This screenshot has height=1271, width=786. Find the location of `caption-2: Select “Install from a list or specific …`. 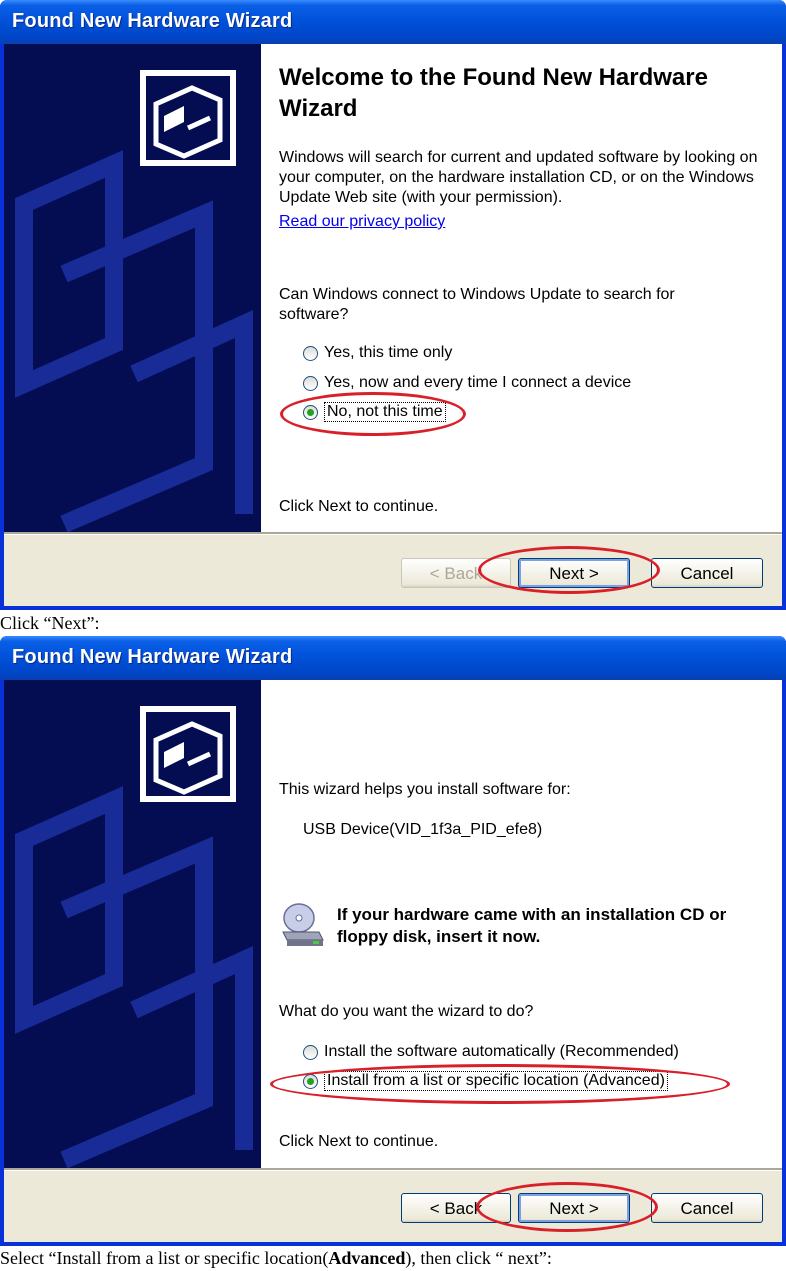

caption-2: Select “Install from a list or specific … is located at coordinates (276, 1258).